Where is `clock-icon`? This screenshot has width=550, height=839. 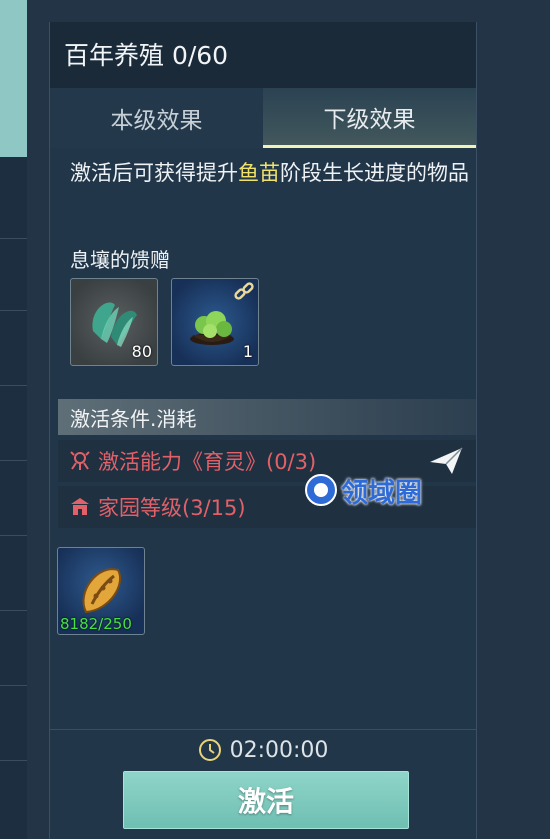
clock-icon is located at coordinates (209, 750).